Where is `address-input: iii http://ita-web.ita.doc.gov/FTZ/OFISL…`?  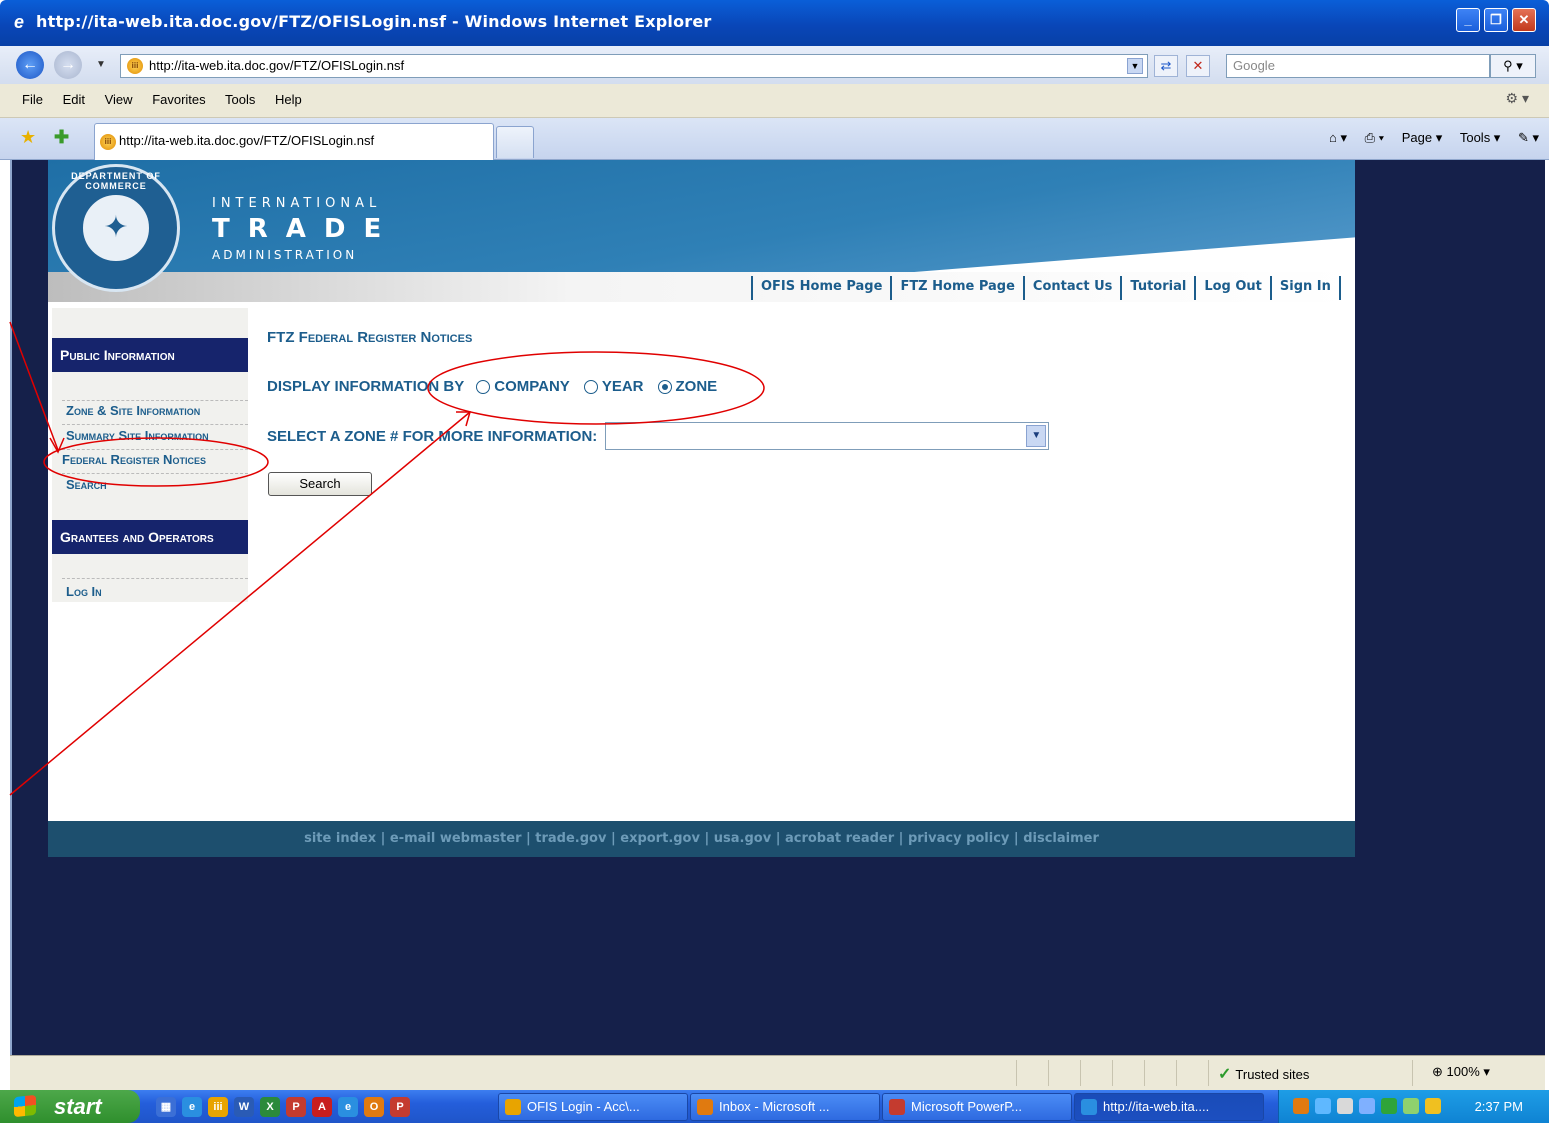 address-input: iii http://ita-web.ita.doc.gov/FTZ/OFISL… is located at coordinates (634, 66).